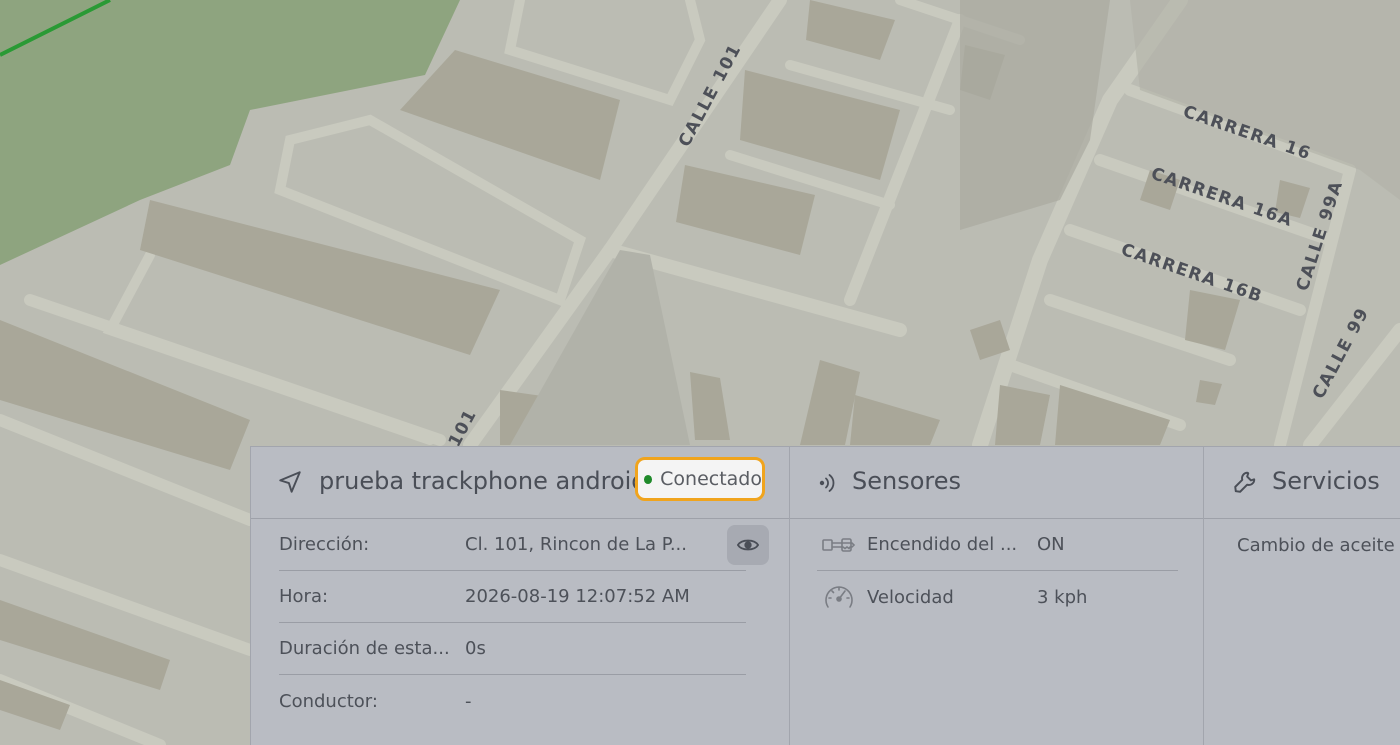 The width and height of the screenshot is (1400, 745). Describe the element at coordinates (324, 544) in the screenshot. I see `address-label: Dirección:` at that location.